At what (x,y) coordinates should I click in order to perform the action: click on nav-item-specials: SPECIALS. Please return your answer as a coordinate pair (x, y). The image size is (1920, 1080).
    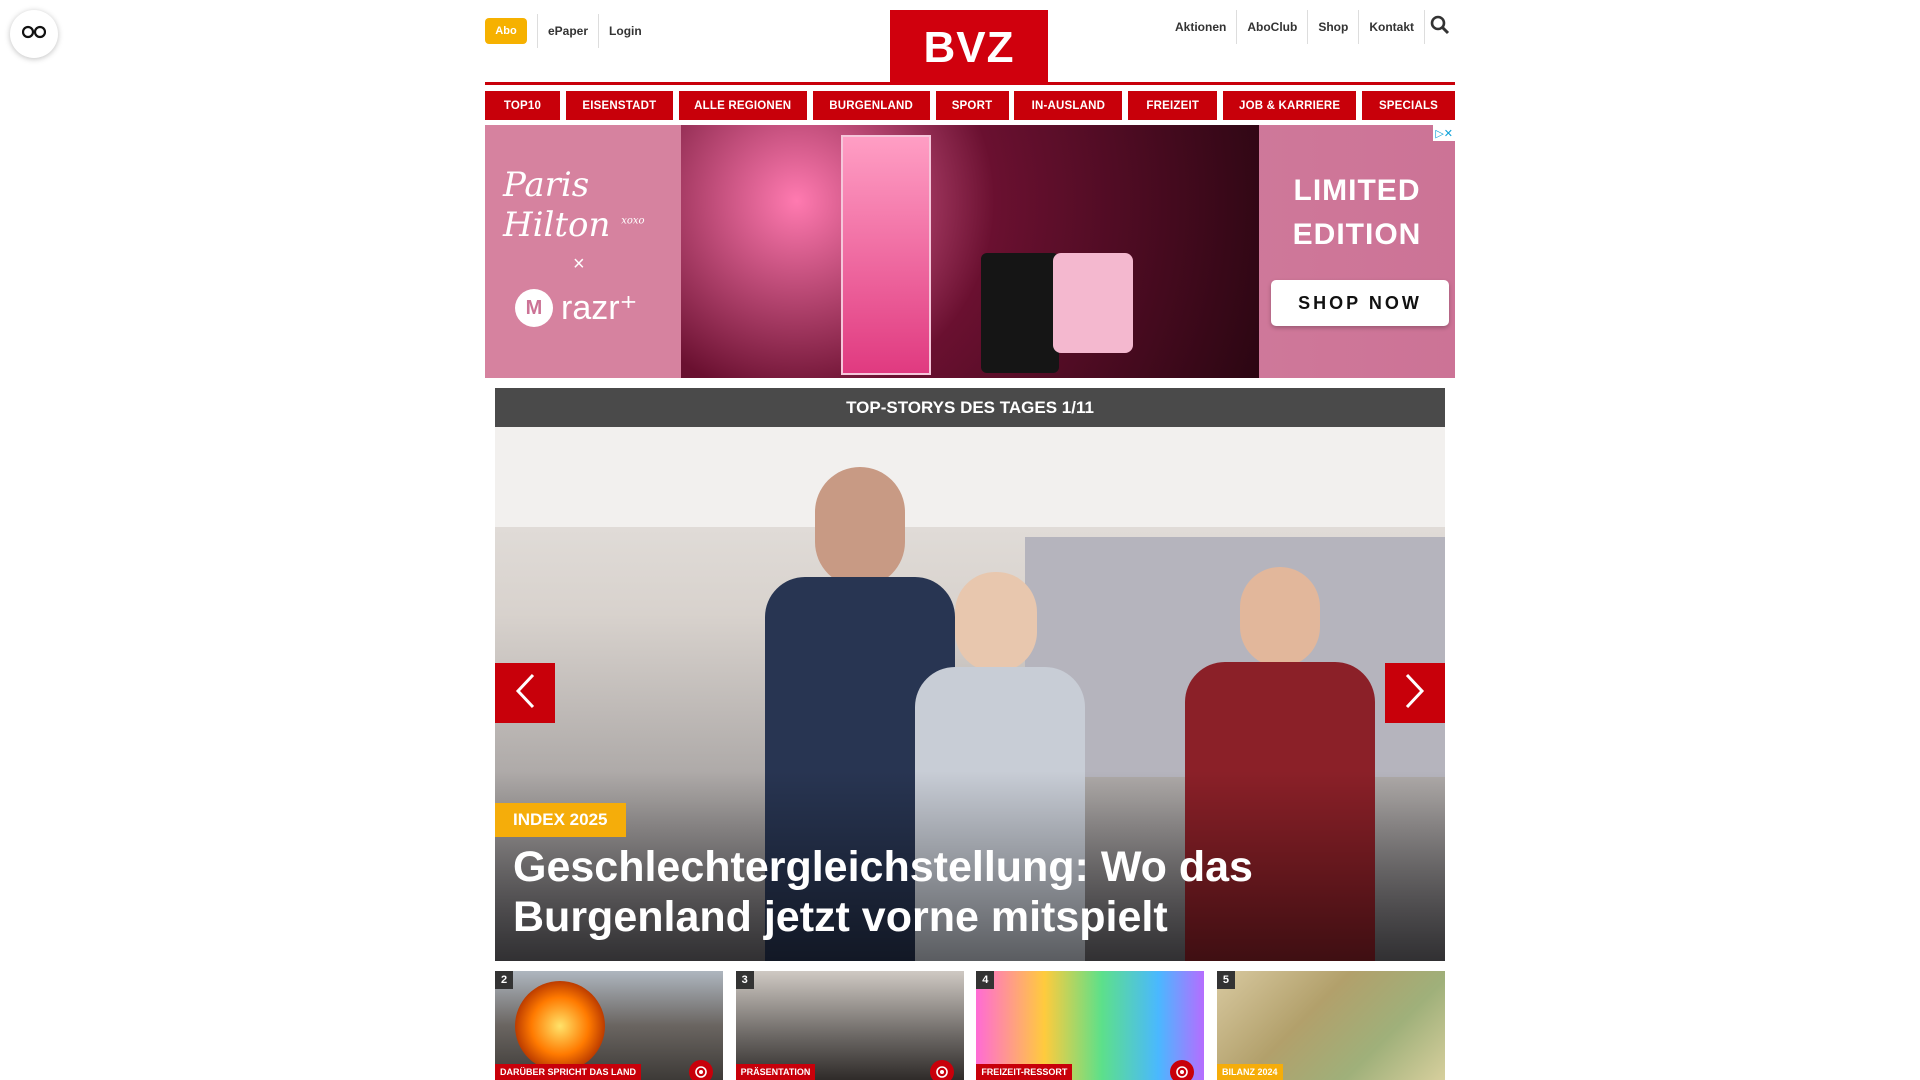
    Looking at the image, I should click on (1408, 105).